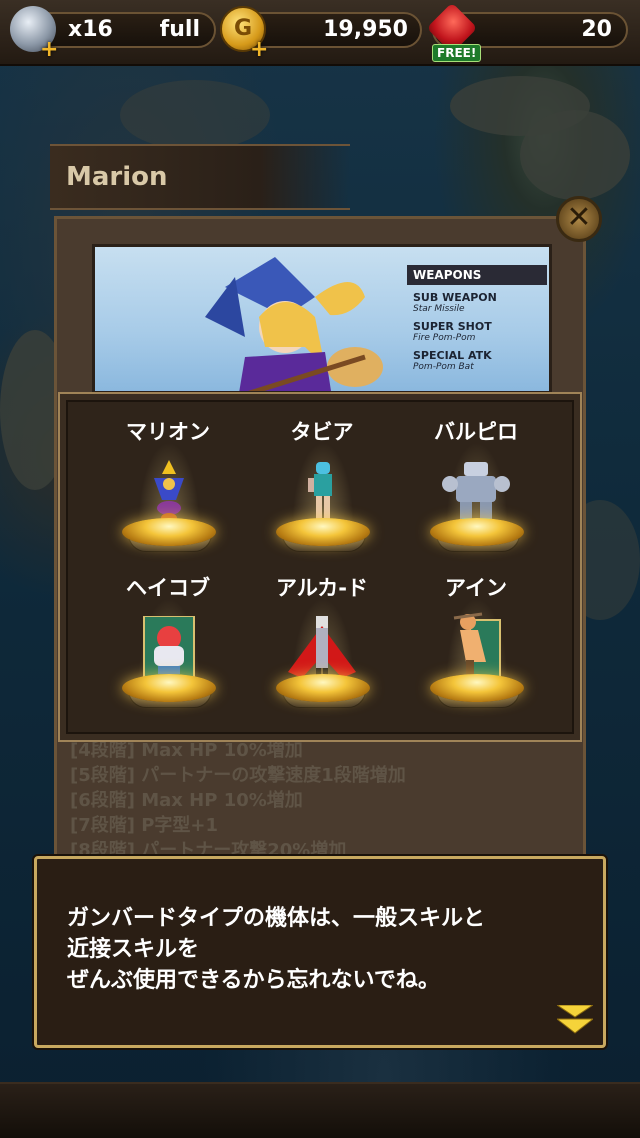  I want to click on character-cell-marion: マリオン, so click(168, 479).